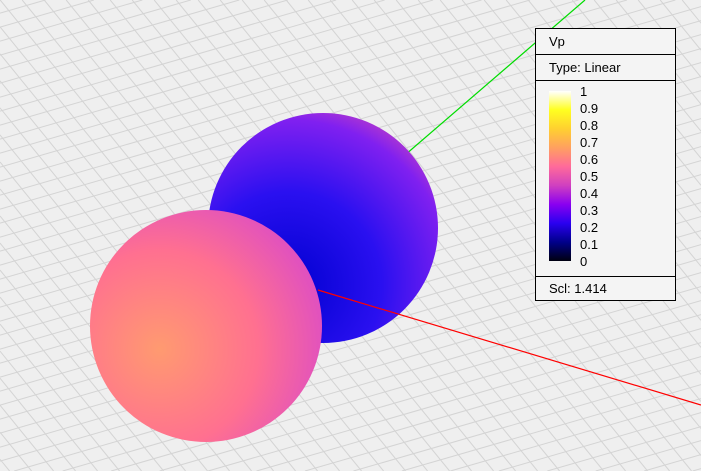 This screenshot has height=471, width=701. I want to click on legend-scale: Scl: 1.414, so click(578, 288).